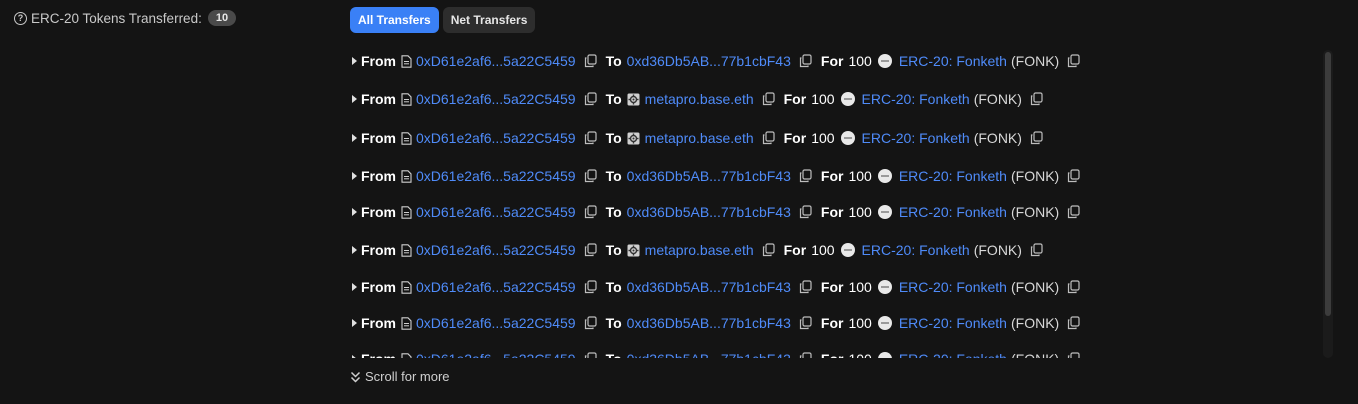  I want to click on double-chevron-down-icon, so click(355, 377).